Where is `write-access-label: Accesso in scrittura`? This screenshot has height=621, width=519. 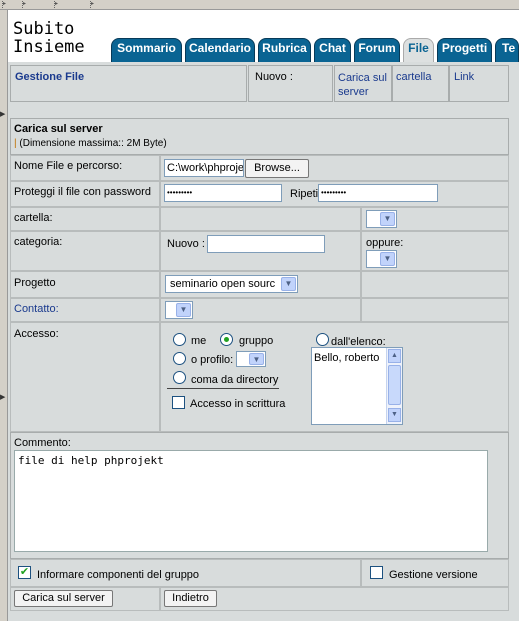 write-access-label: Accesso in scrittura is located at coordinates (238, 404).